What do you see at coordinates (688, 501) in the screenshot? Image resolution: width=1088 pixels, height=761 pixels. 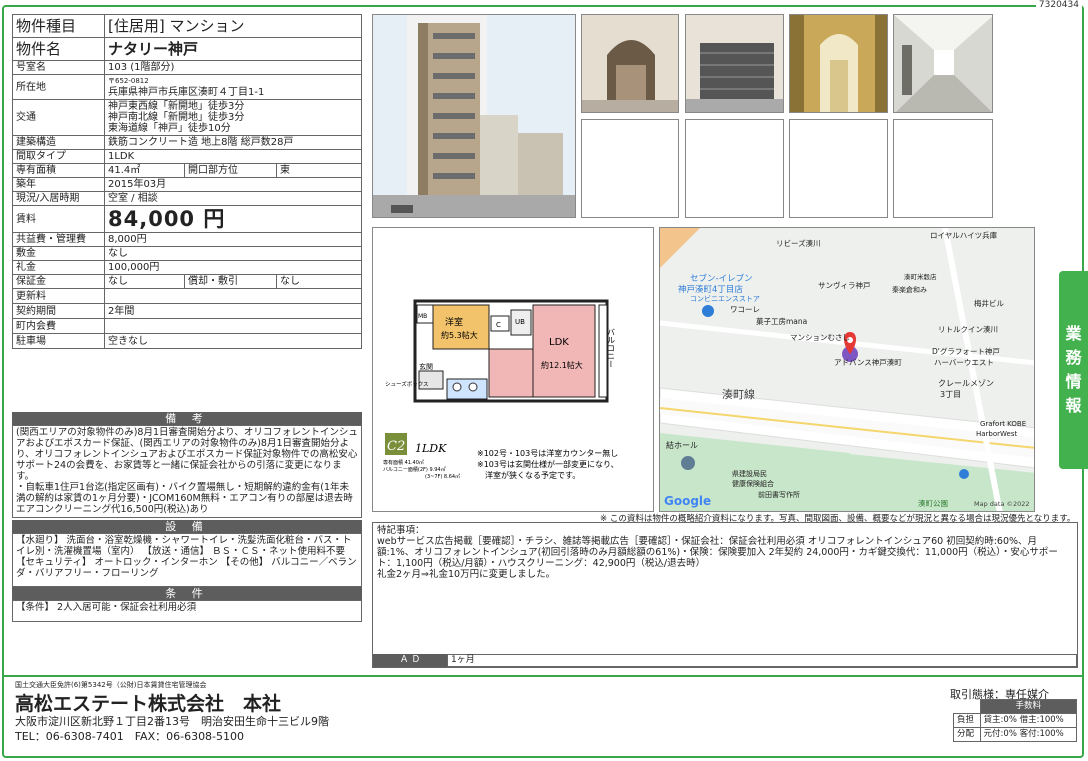 I see `google-logo: Google` at bounding box center [688, 501].